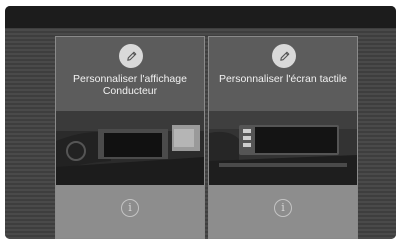 The height and width of the screenshot is (243, 402). I want to click on status-bar, so click(200, 17).